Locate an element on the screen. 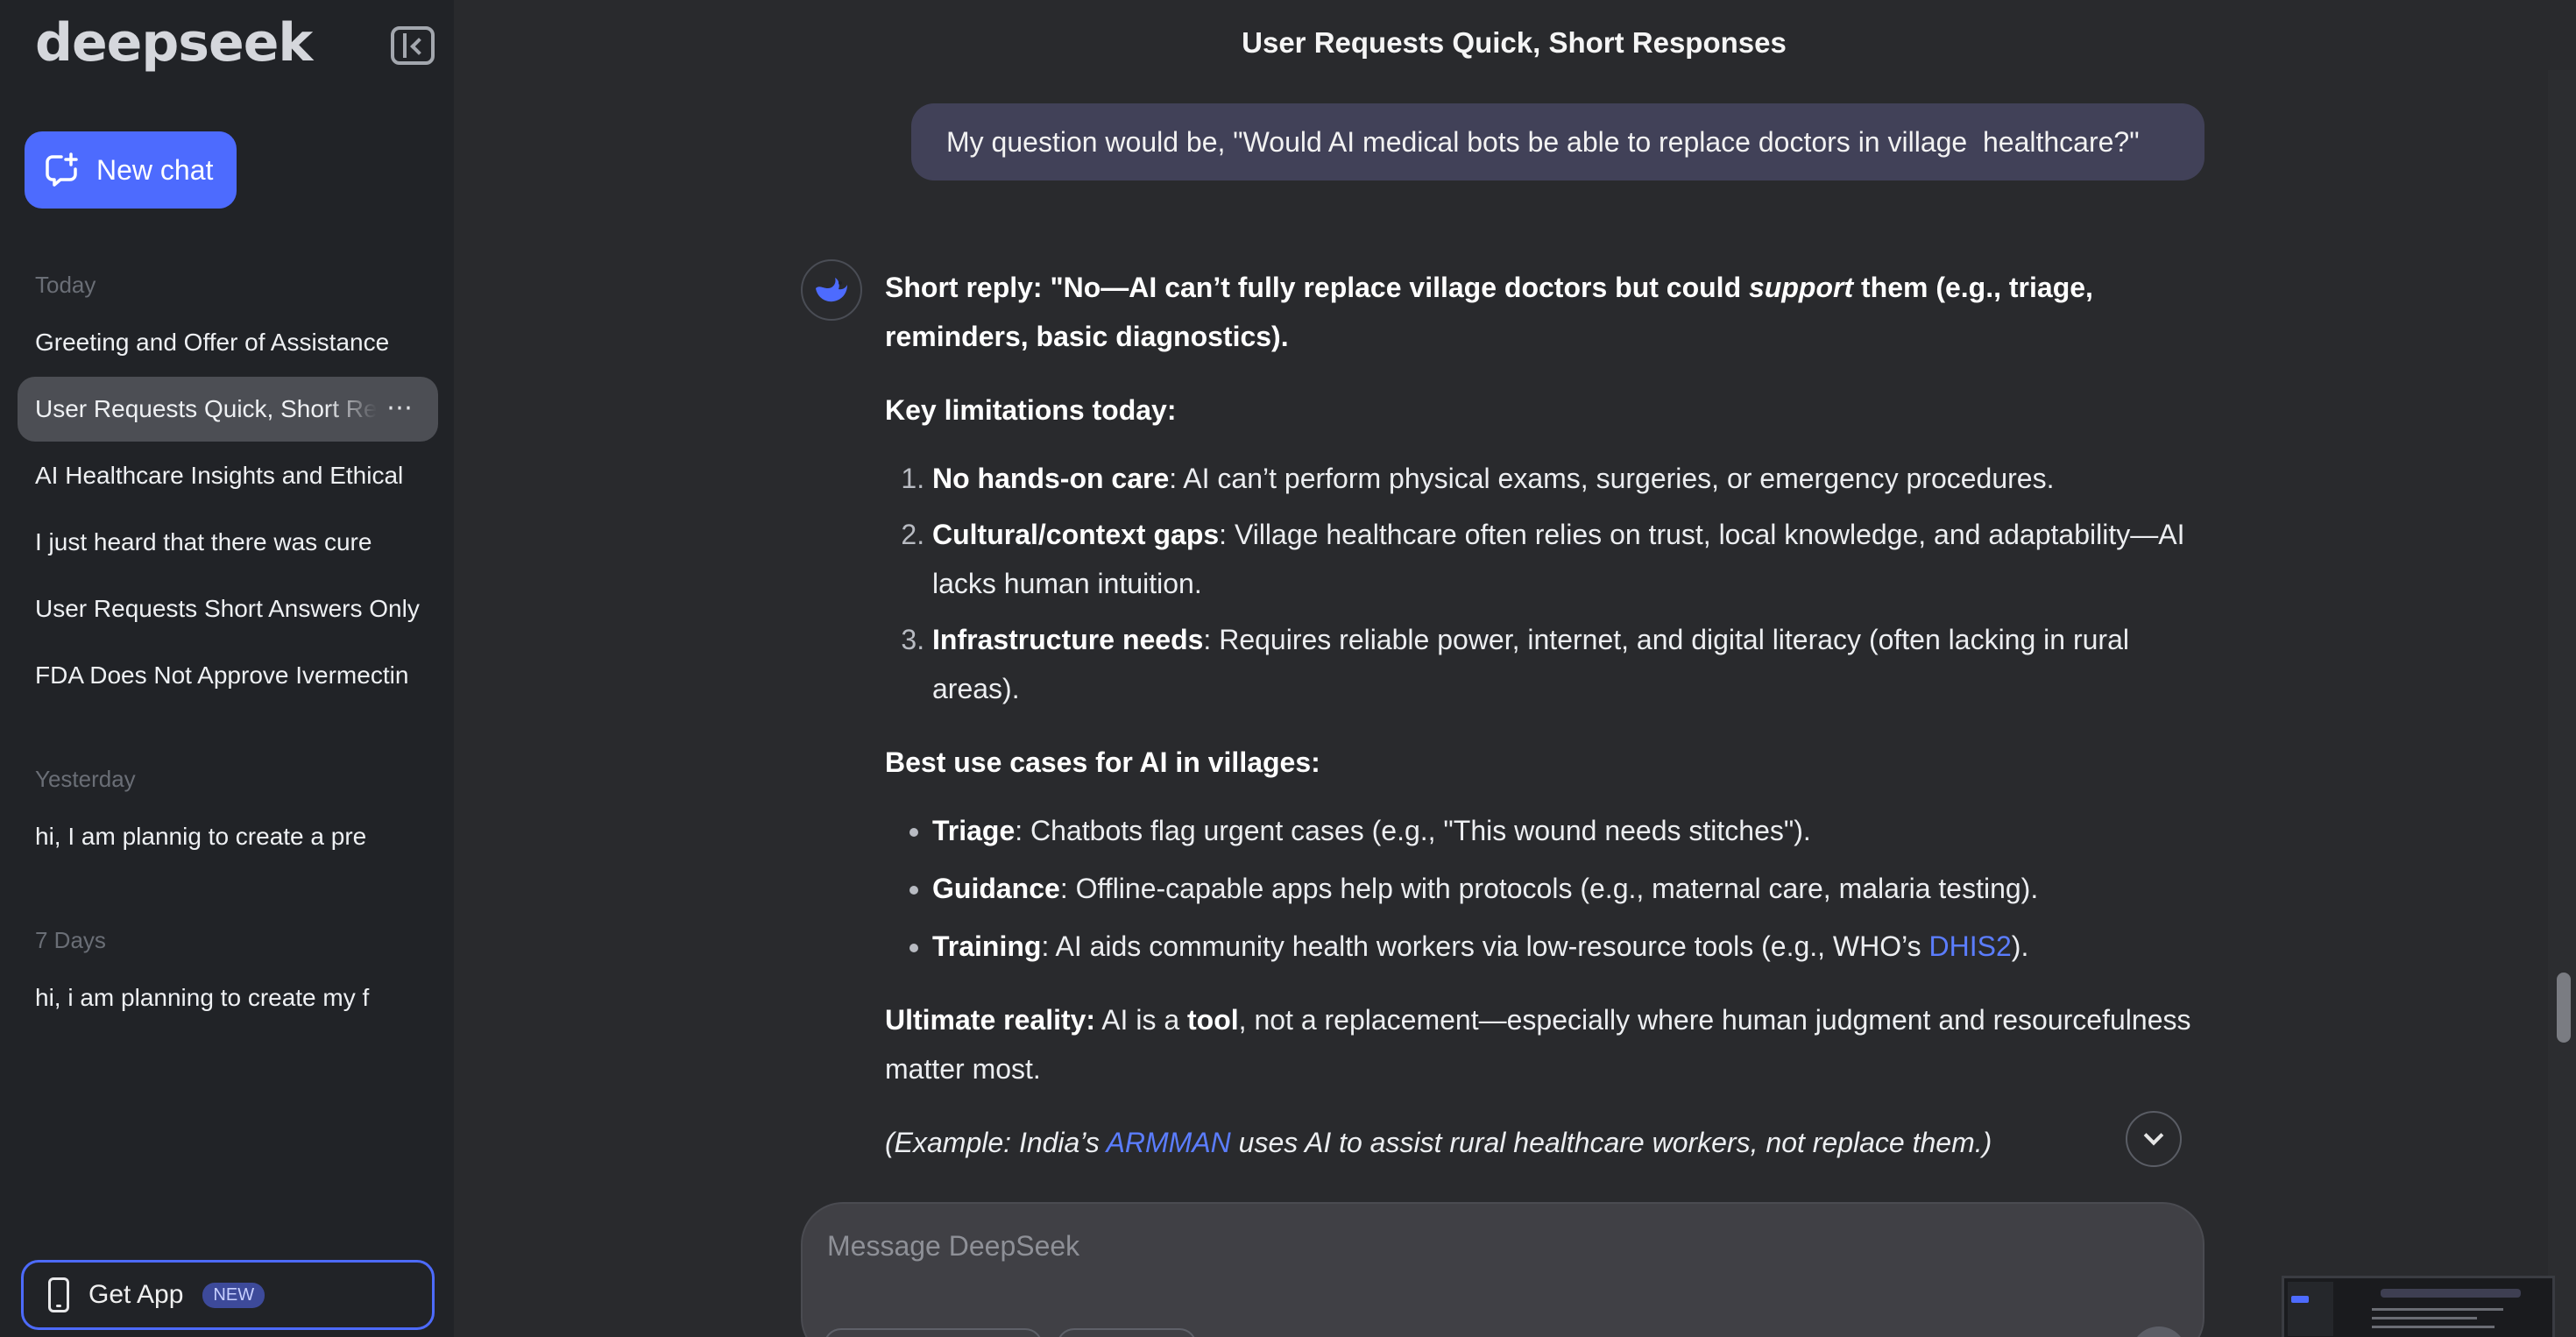 This screenshot has height=1337, width=2576. preview-button is located at coordinates (2300, 1299).